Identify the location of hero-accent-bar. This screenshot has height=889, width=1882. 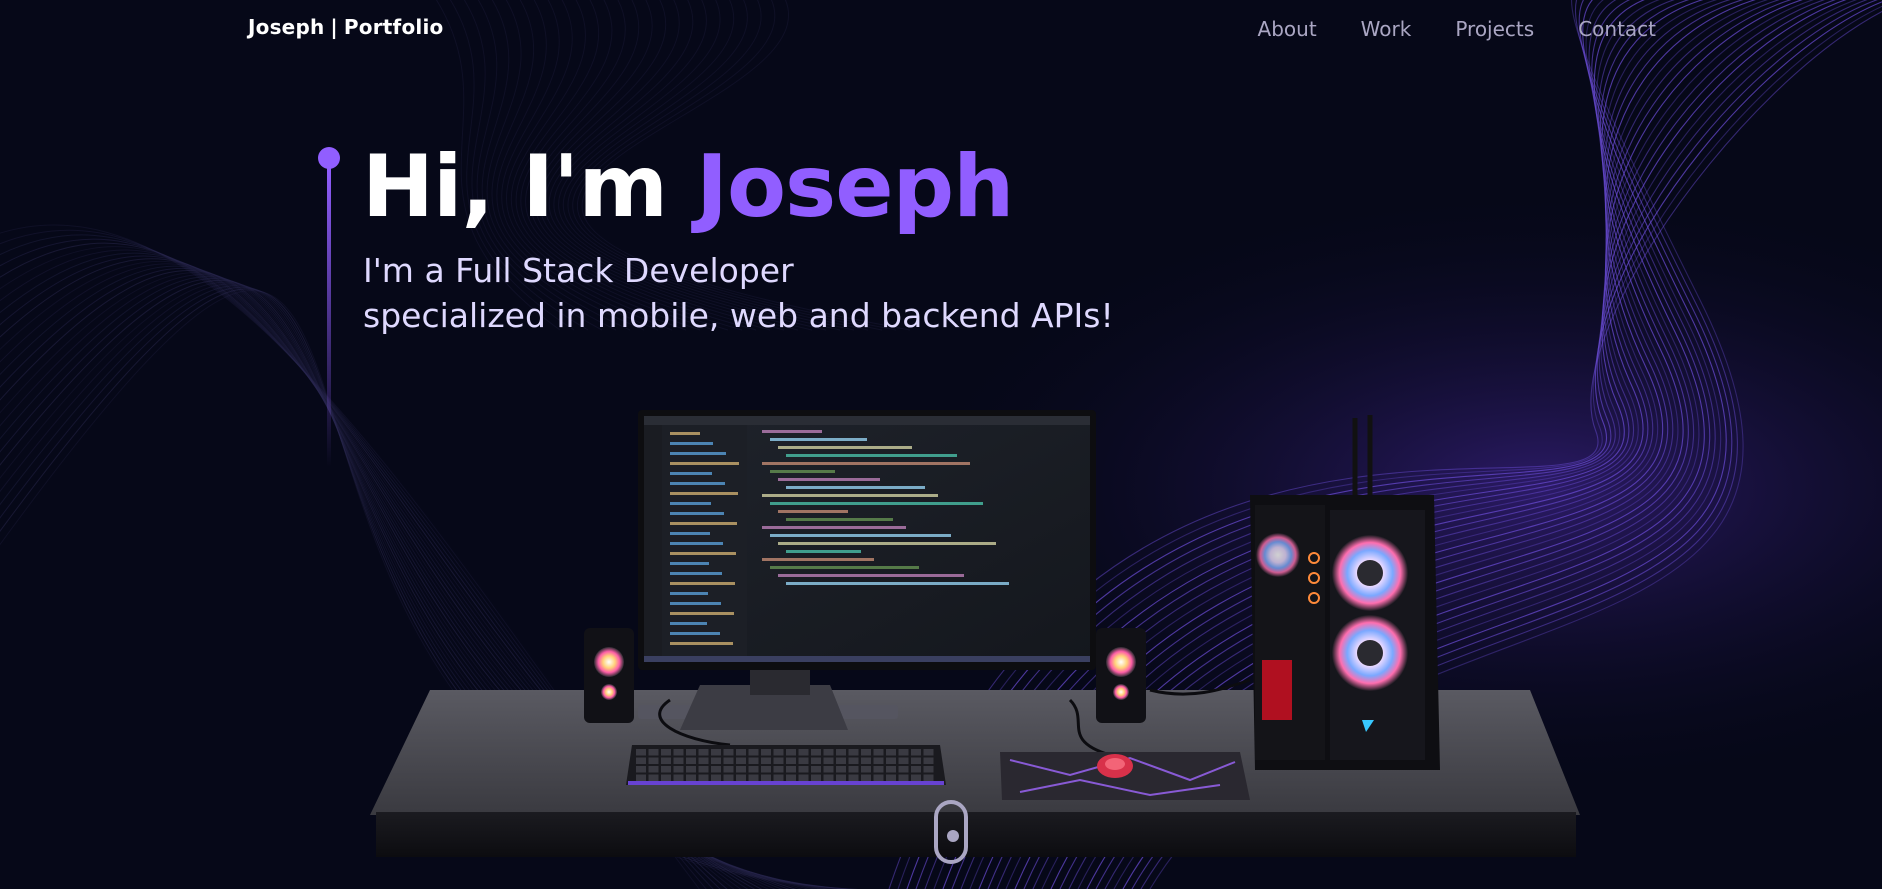
(329, 317).